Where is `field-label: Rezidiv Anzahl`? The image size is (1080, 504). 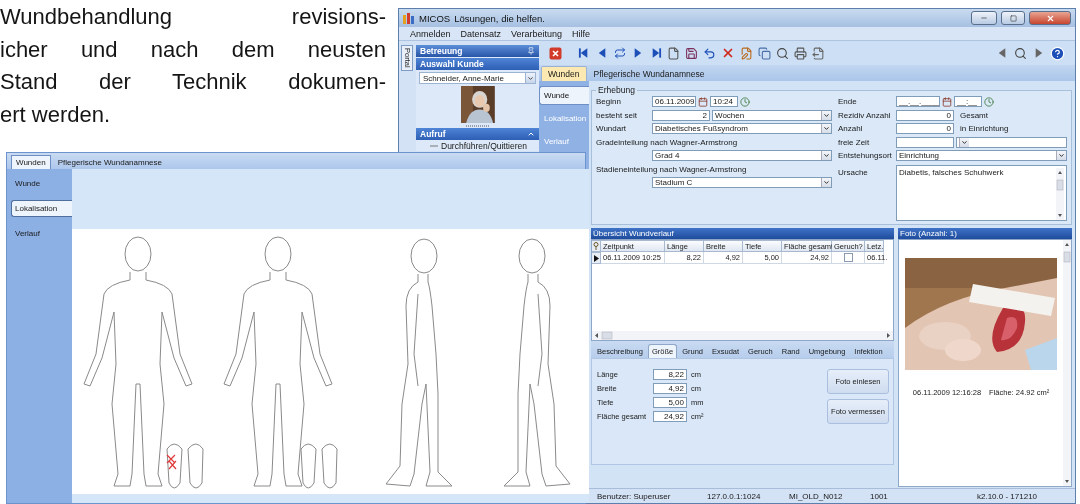
field-label: Rezidiv Anzahl is located at coordinates (865, 115).